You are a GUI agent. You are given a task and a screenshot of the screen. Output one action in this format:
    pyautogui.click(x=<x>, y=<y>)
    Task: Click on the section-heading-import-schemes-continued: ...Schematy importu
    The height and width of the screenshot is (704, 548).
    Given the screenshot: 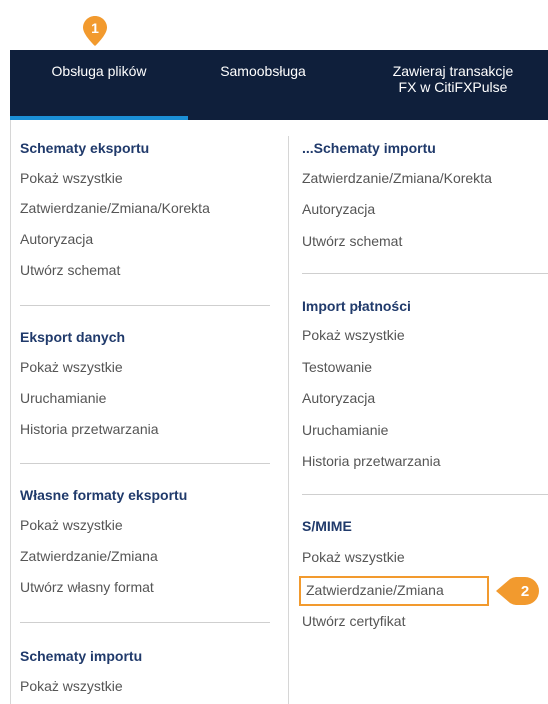 What is the action you would take?
    pyautogui.click(x=369, y=148)
    